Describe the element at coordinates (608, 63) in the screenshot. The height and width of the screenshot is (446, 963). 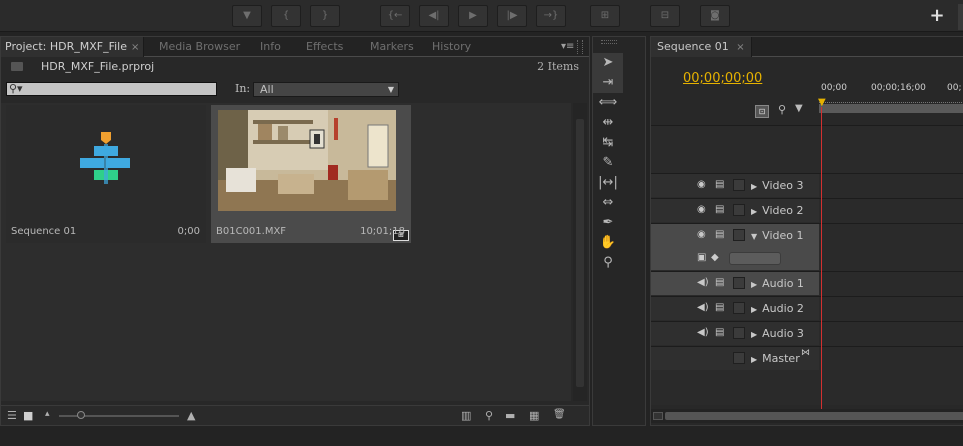
I see `selection-tool-icon: ➤` at that location.